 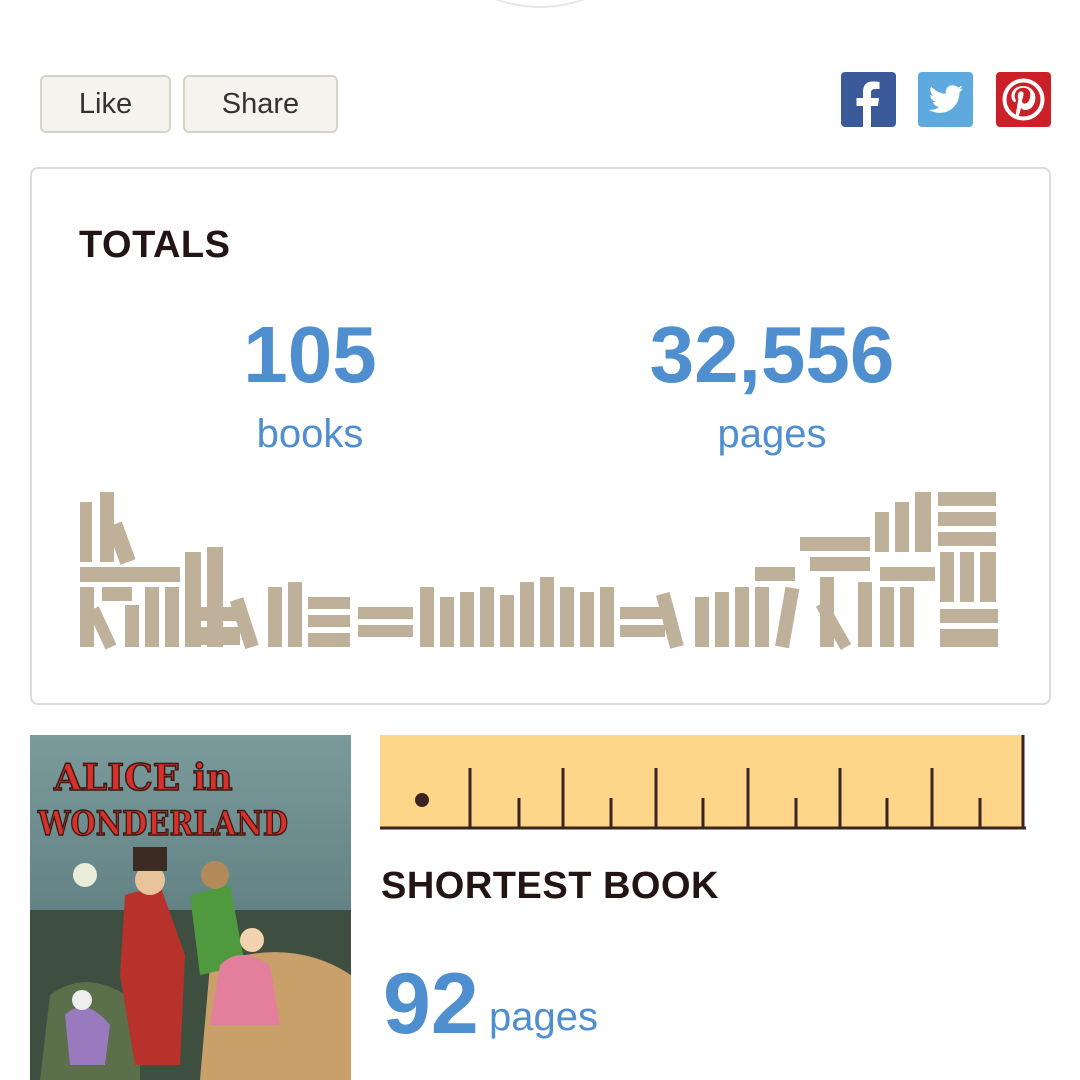 What do you see at coordinates (540, 4) in the screenshot?
I see `profile-avatar-outline` at bounding box center [540, 4].